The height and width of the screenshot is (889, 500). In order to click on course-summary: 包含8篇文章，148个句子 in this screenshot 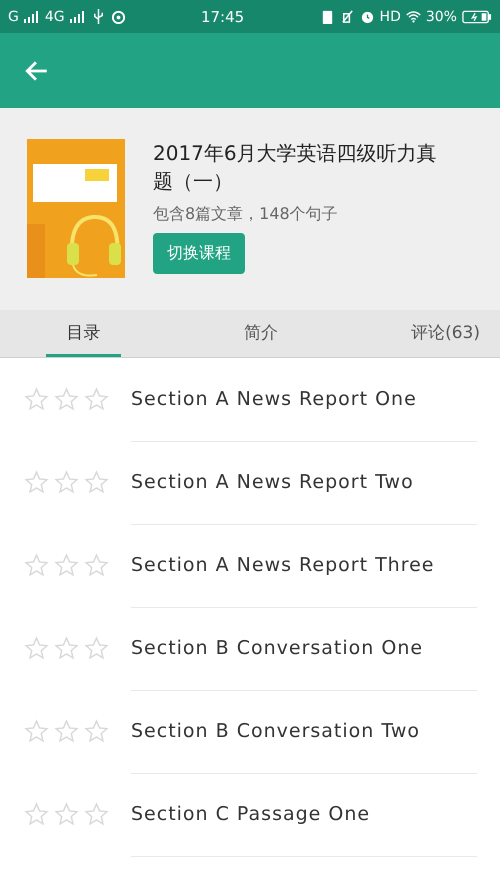, I will do `click(245, 214)`.